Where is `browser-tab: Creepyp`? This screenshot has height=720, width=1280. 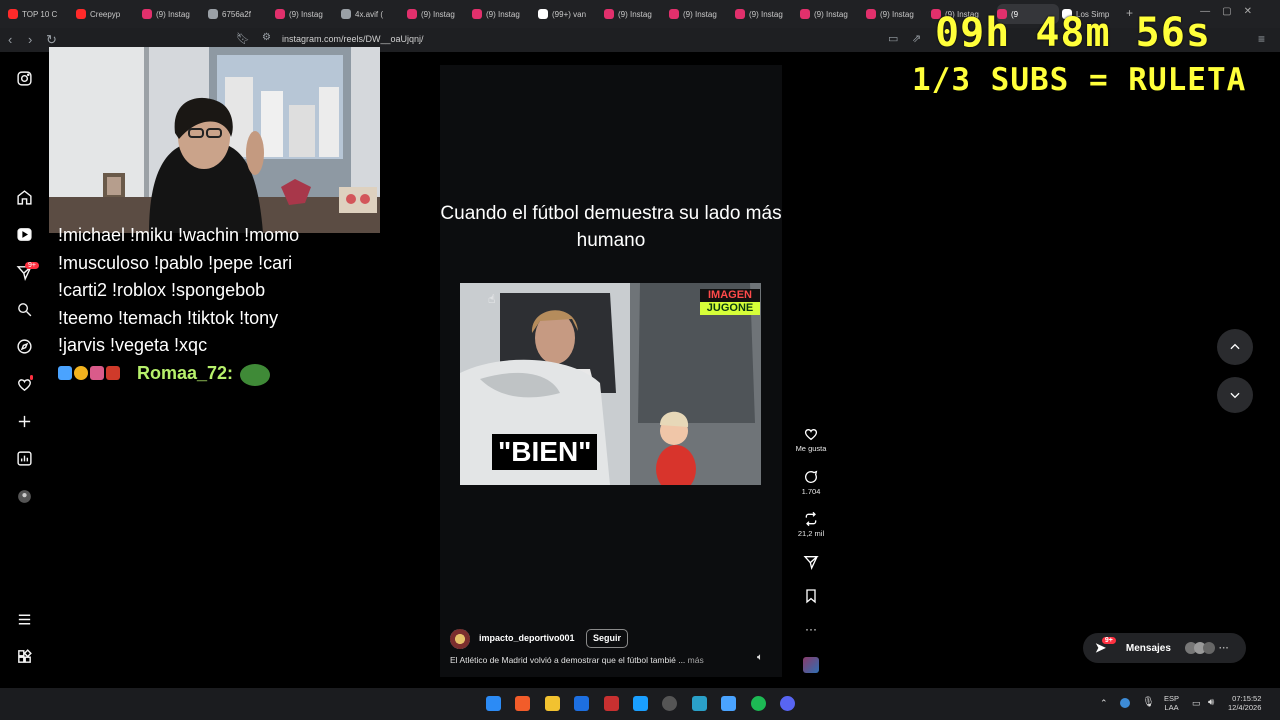 browser-tab: Creepyp is located at coordinates (107, 14).